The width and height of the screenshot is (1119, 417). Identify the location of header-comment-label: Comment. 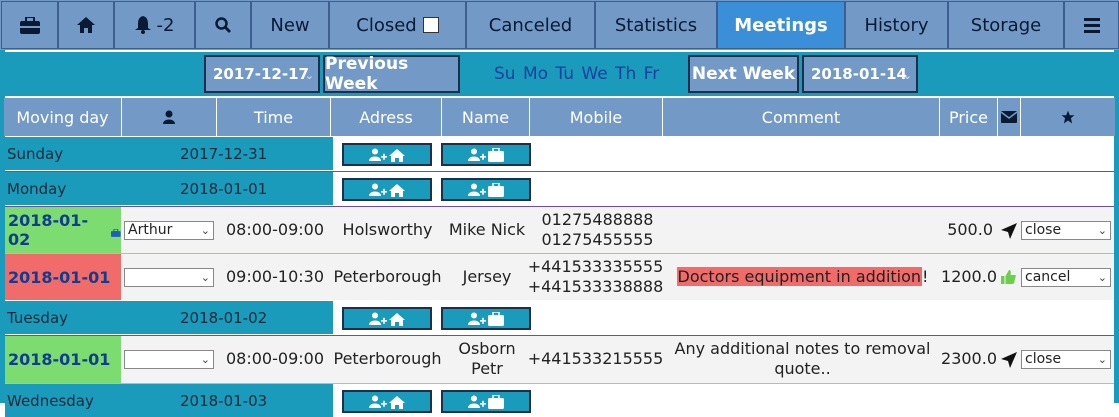
(801, 117).